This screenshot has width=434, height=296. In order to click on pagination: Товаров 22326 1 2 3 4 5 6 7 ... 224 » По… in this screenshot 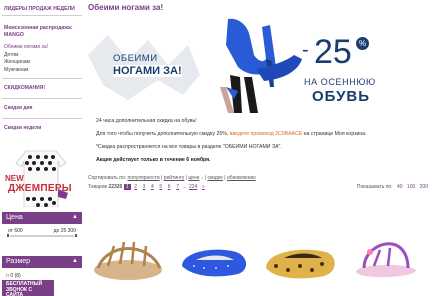, I will do `click(260, 188)`.